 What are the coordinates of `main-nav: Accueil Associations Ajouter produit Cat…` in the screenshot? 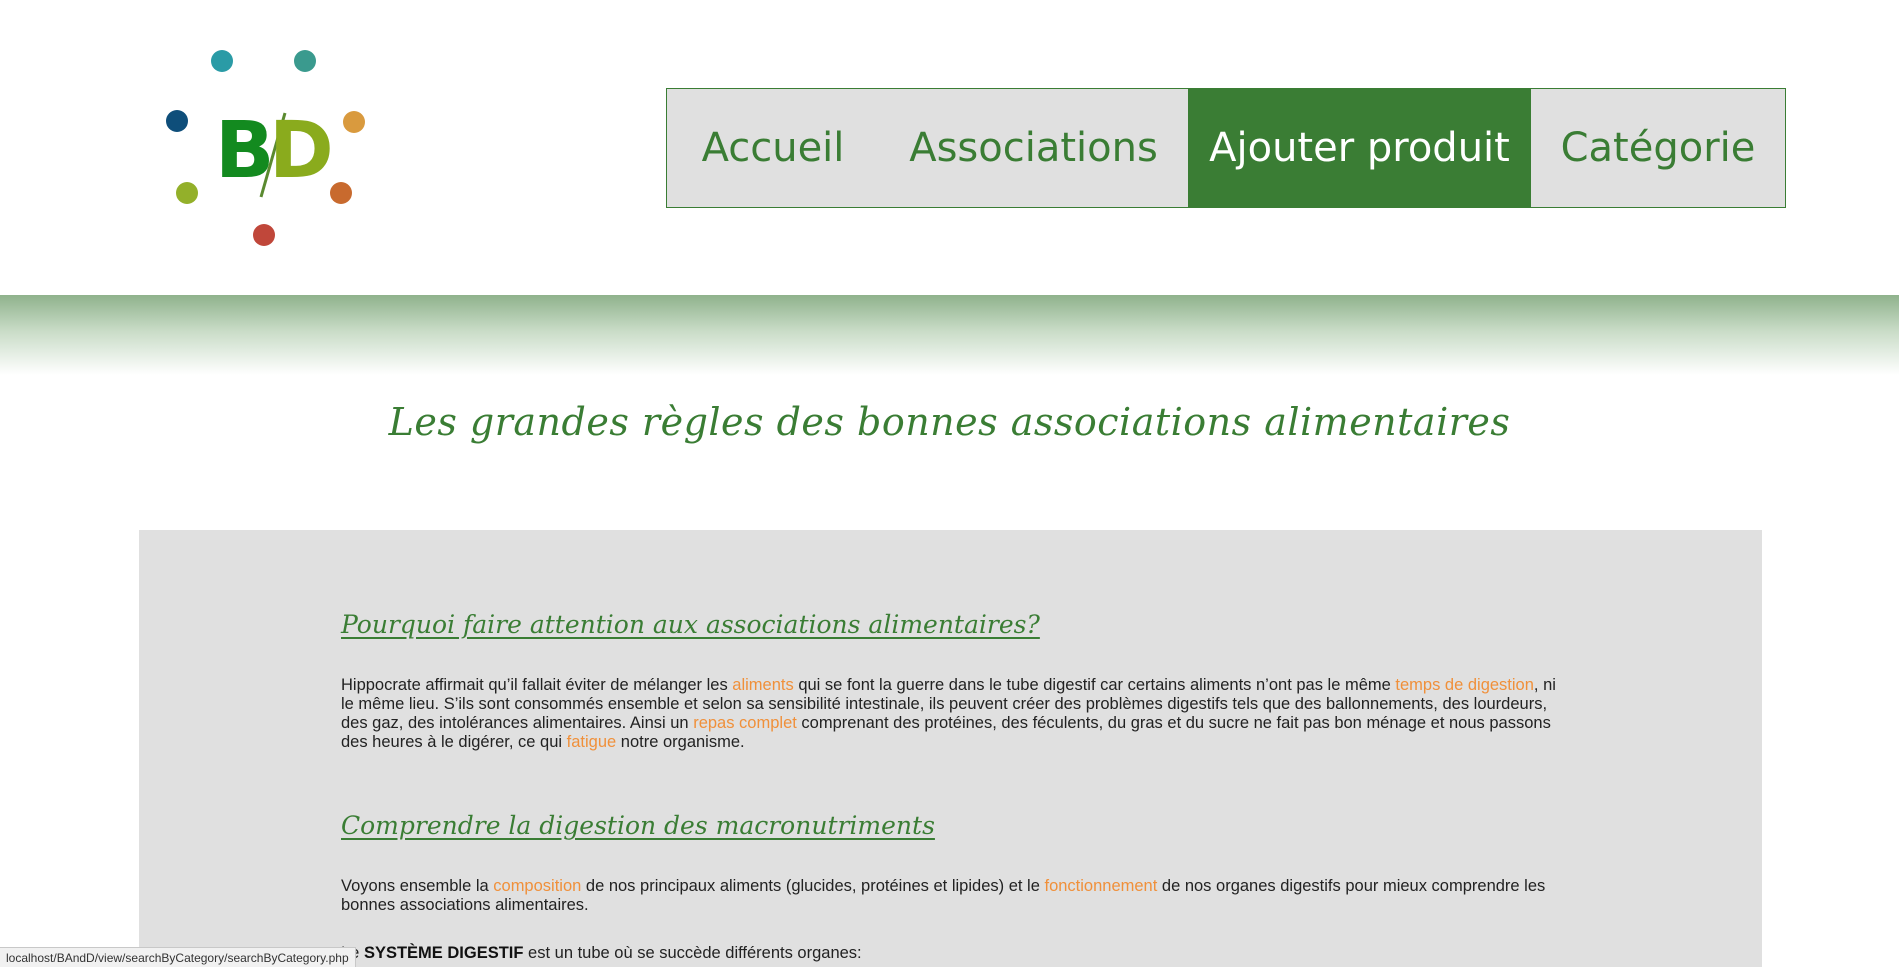 It's located at (1226, 148).